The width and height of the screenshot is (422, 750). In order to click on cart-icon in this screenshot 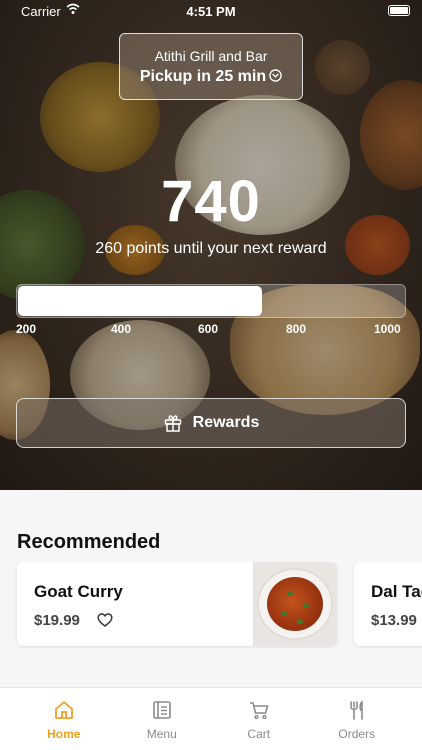, I will do `click(259, 711)`.